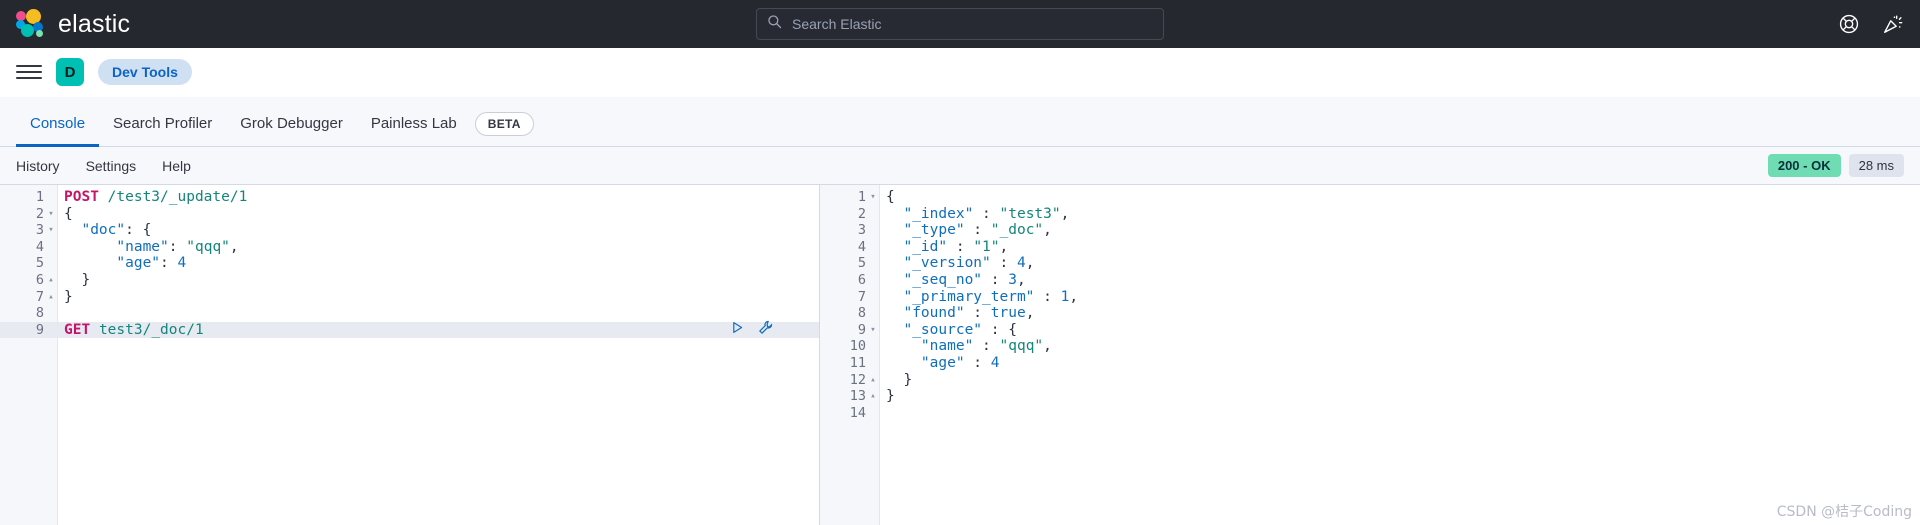 This screenshot has height=525, width=1920. I want to click on code-line: 12 ▴ }, so click(1370, 380).